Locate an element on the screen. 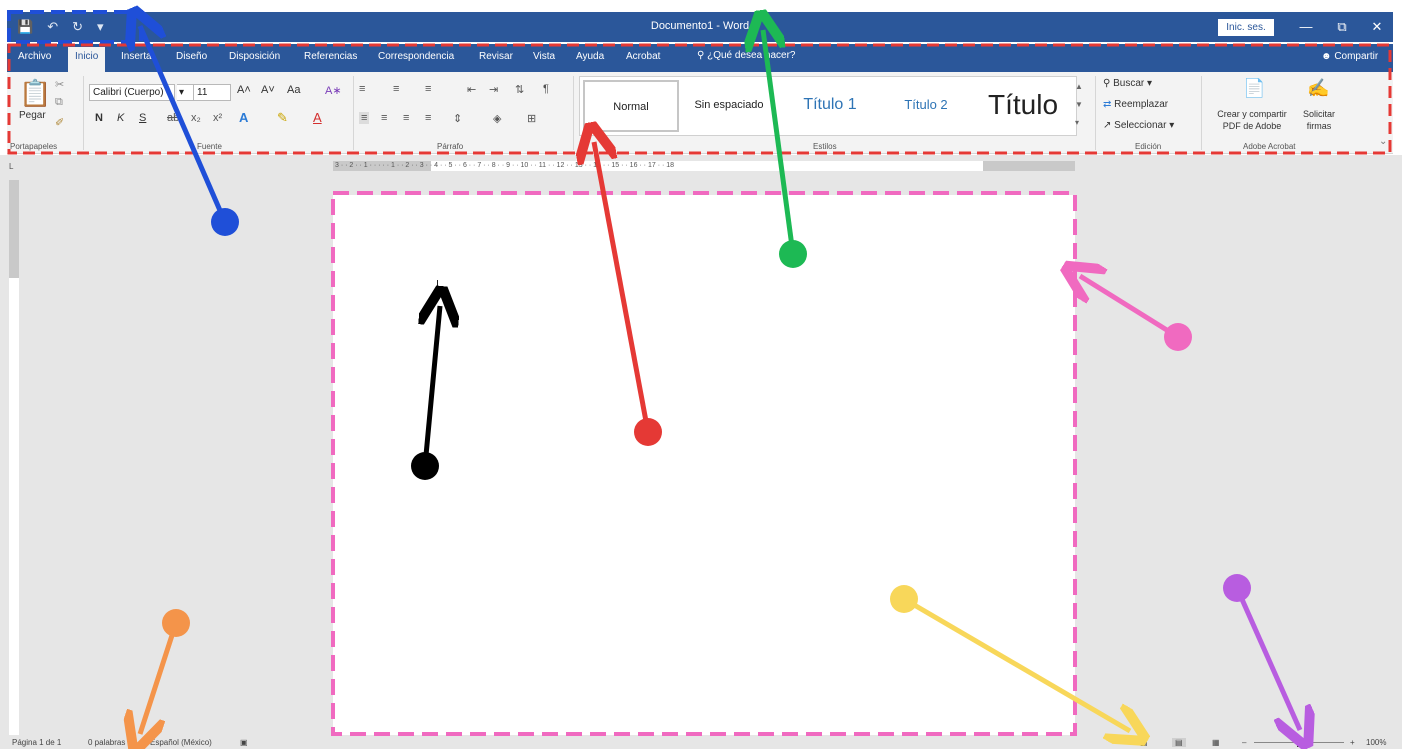 The width and height of the screenshot is (1402, 749). format-painter-icon: ✐ is located at coordinates (59, 122).